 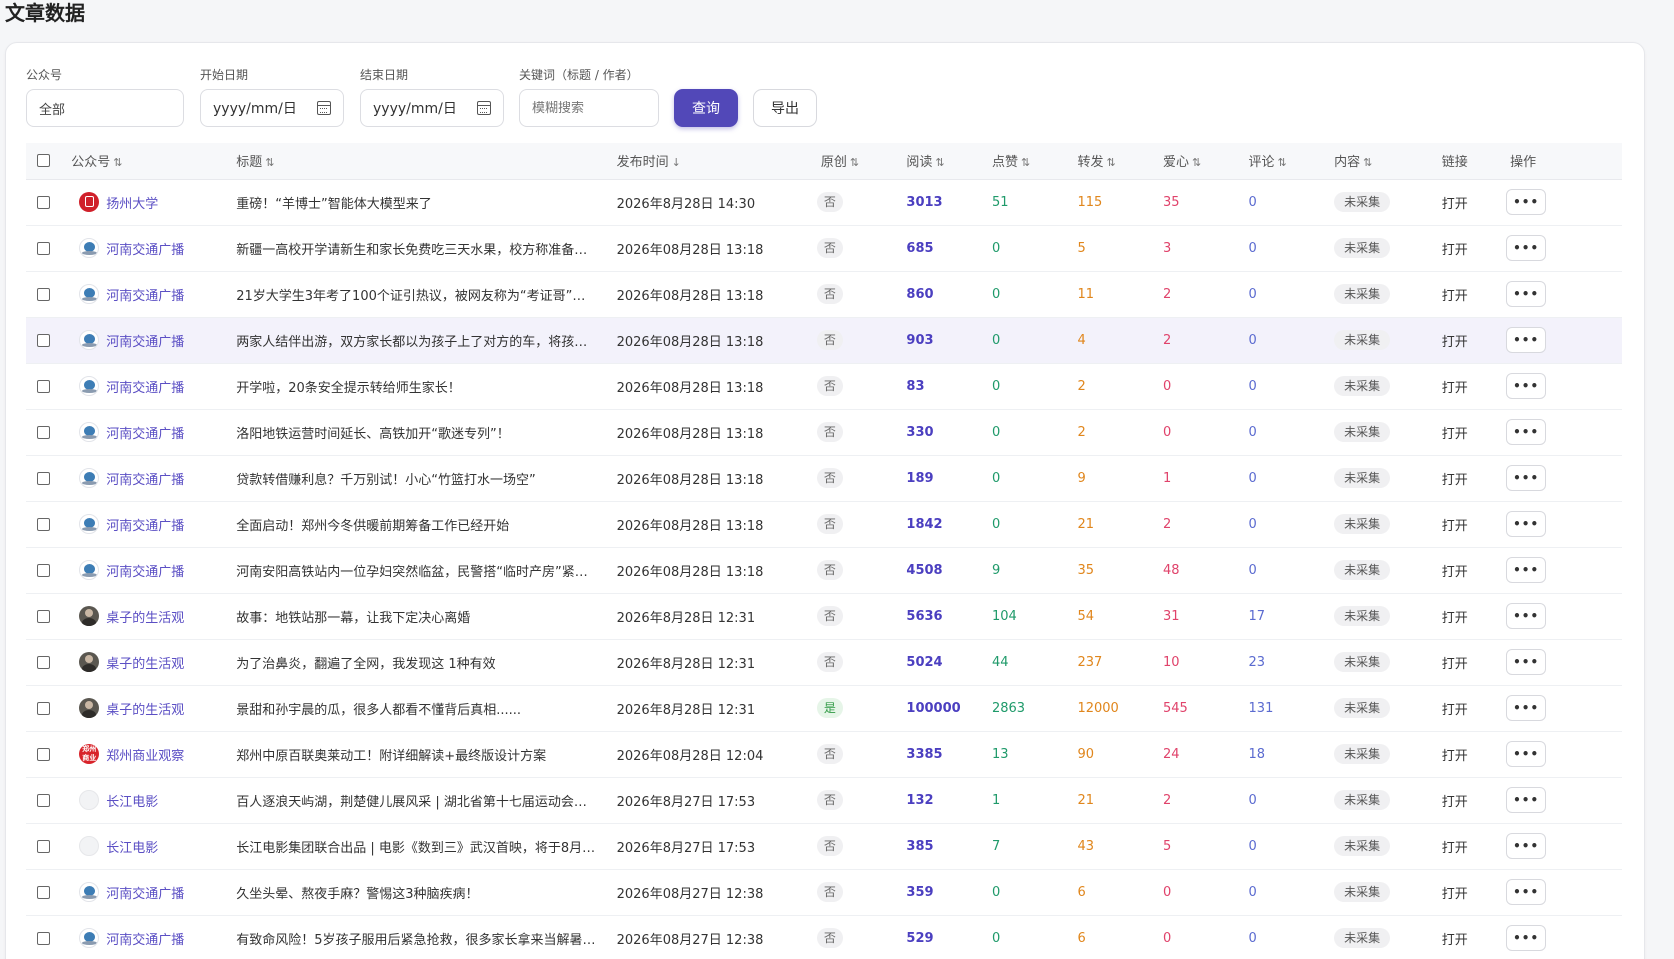 I want to click on end-date-input: yyyy/mm/日, so click(x=432, y=108).